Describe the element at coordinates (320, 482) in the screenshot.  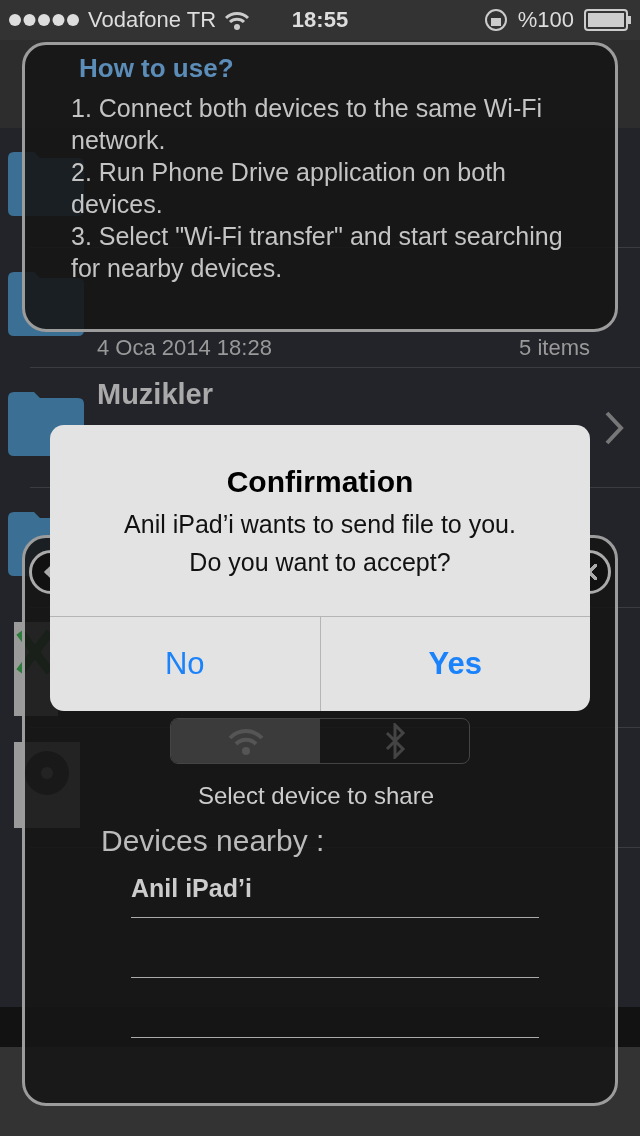
I see `dialog-title: Confirmation` at that location.